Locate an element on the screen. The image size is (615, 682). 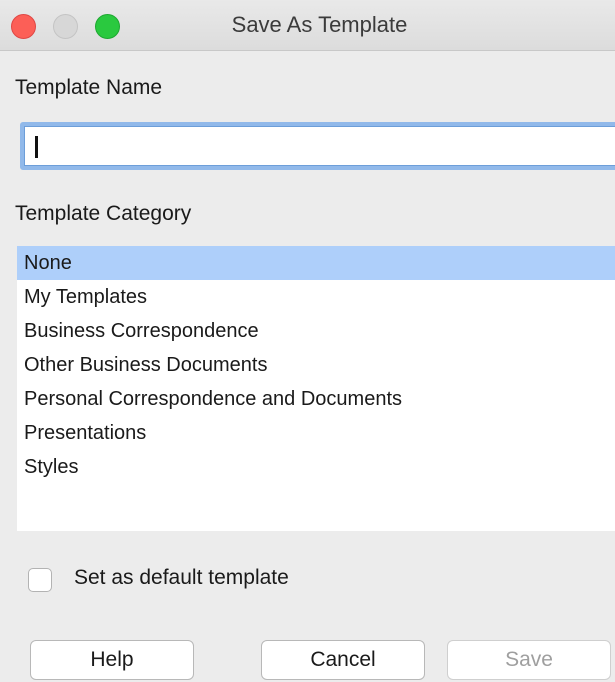
template-category-label: Template Category is located at coordinates (103, 213).